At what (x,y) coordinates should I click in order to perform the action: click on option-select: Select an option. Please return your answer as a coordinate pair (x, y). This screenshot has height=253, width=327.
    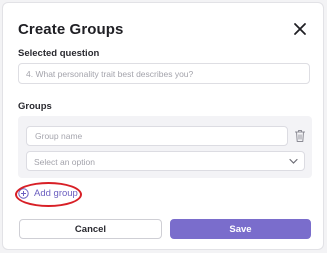
    Looking at the image, I should click on (165, 161).